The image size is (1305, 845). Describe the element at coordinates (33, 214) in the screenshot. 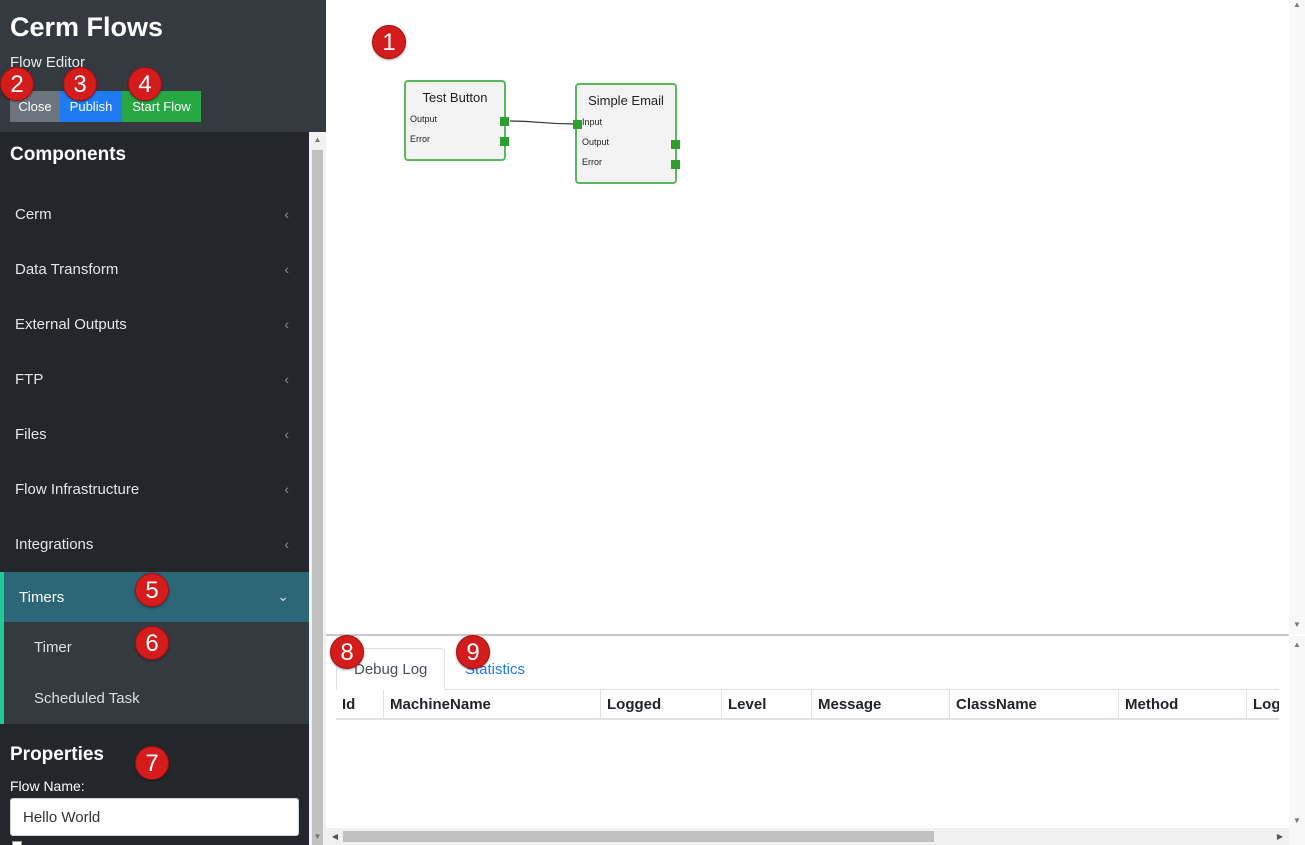

I see `menu-item-label: Cerm` at that location.